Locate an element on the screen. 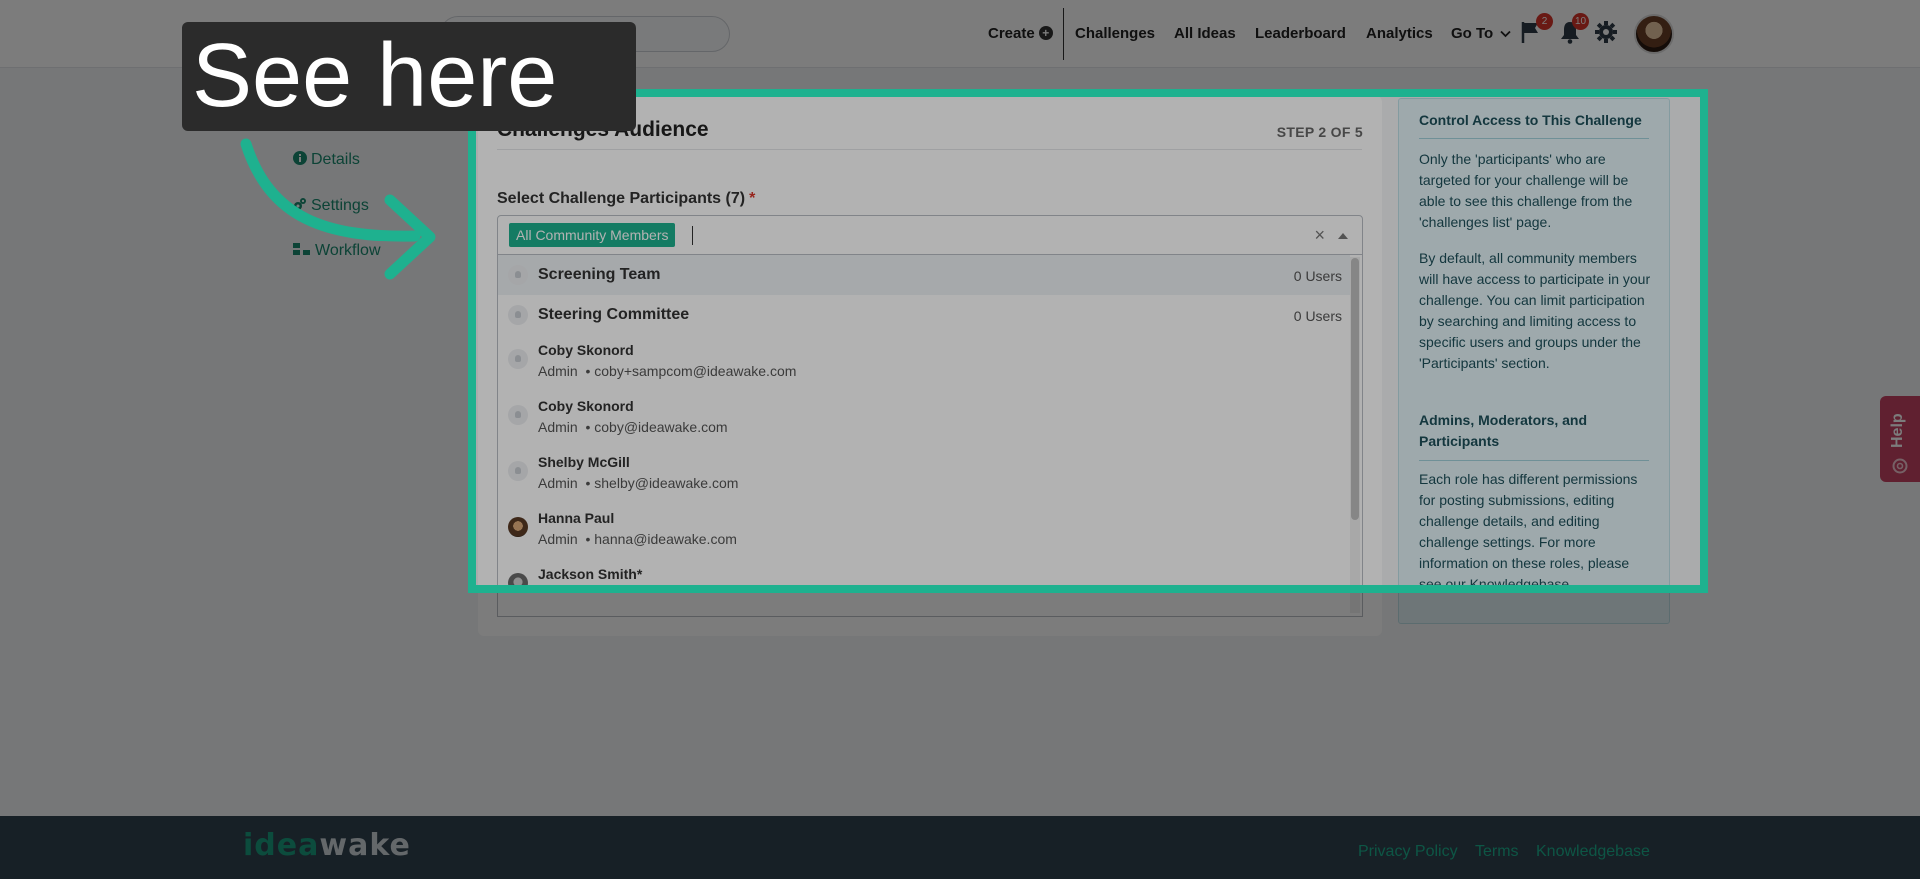 This screenshot has width=1920, height=879. footer-logo-part1: idea is located at coordinates (281, 845).